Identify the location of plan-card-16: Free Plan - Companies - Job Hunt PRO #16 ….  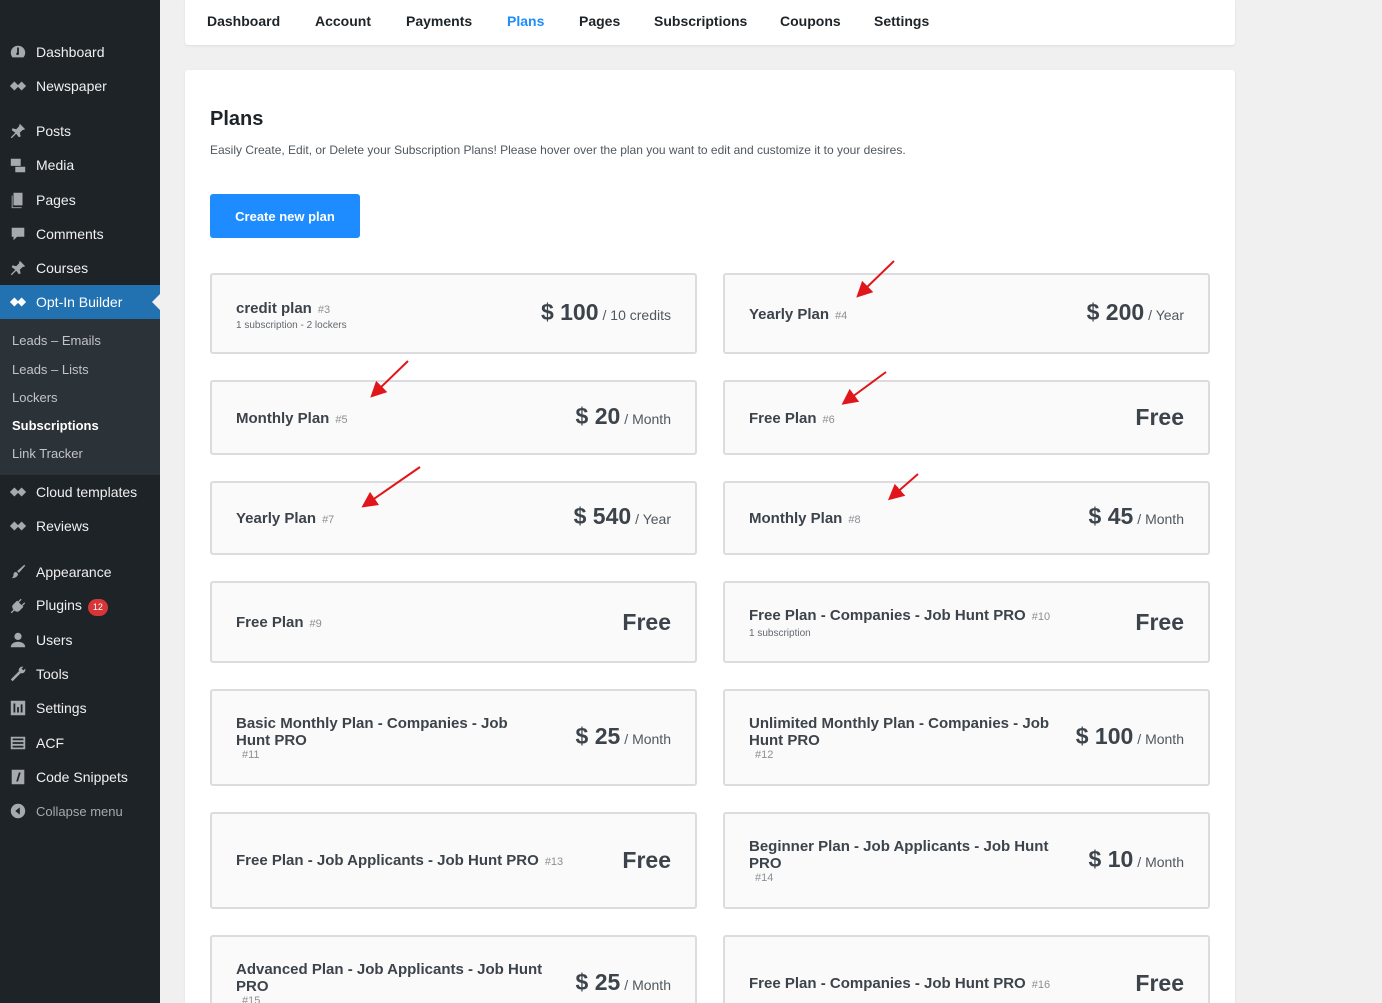
(966, 969).